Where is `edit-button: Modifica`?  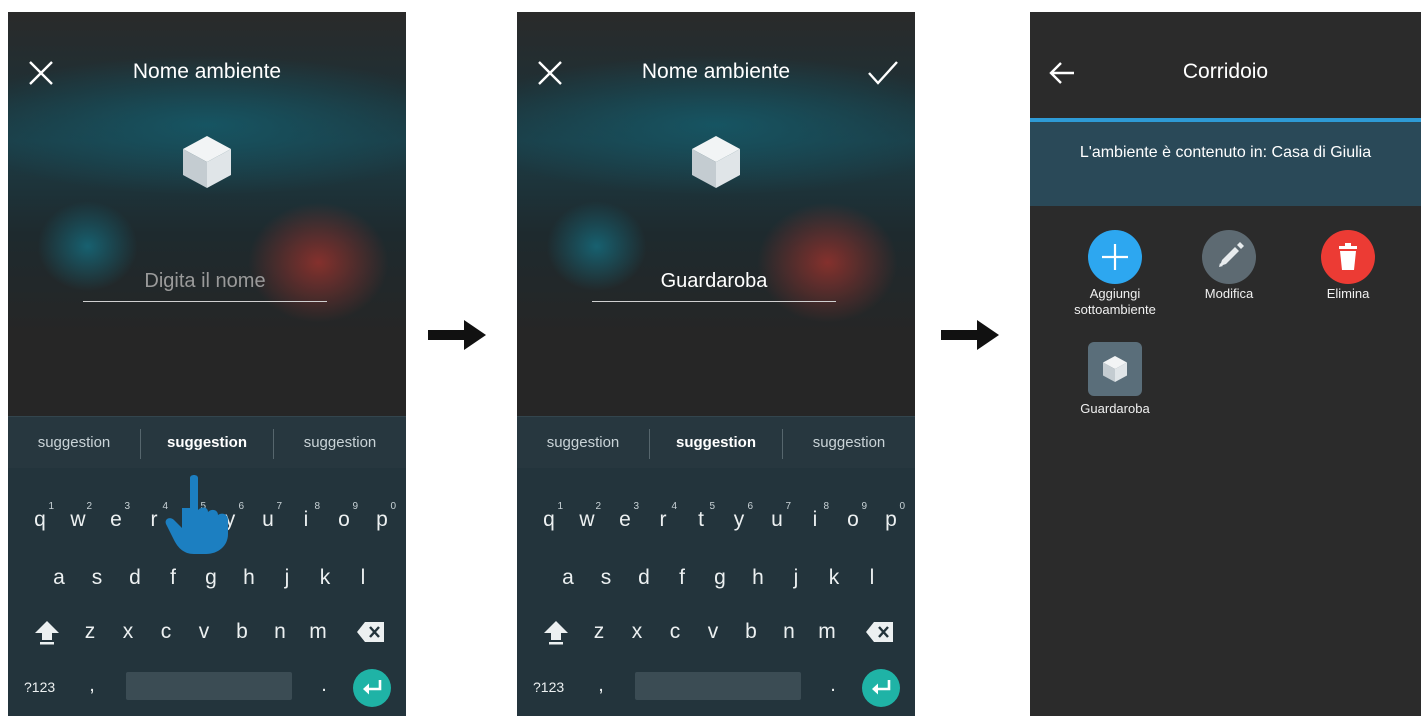
edit-button: Modifica is located at coordinates (1229, 265).